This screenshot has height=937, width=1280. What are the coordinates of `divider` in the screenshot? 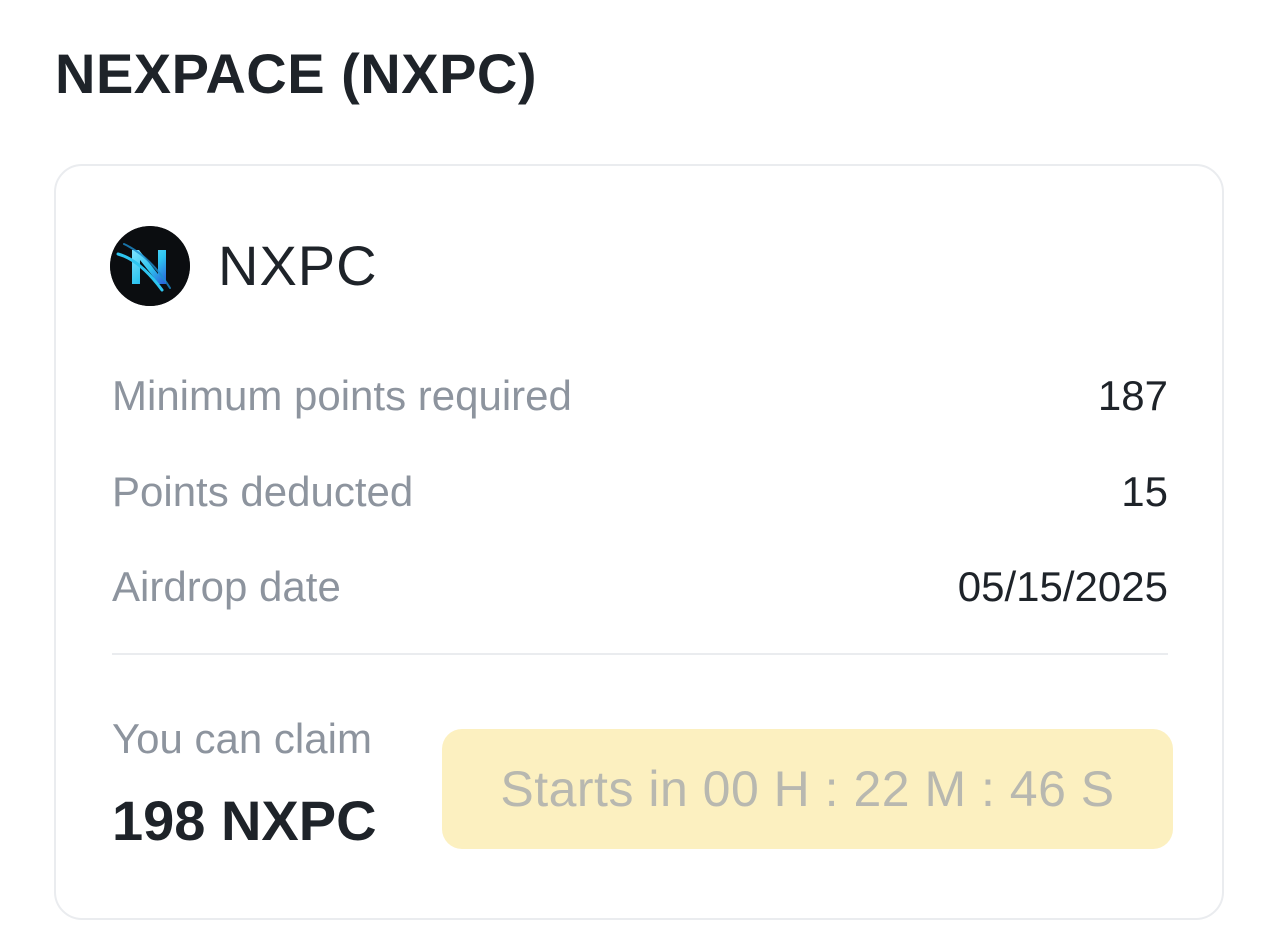 It's located at (640, 654).